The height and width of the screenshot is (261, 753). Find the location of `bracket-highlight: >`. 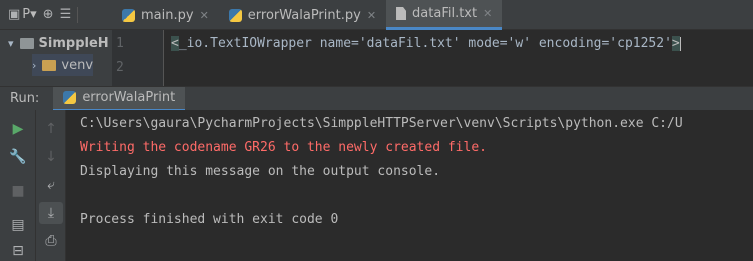

bracket-highlight: > is located at coordinates (675, 43).